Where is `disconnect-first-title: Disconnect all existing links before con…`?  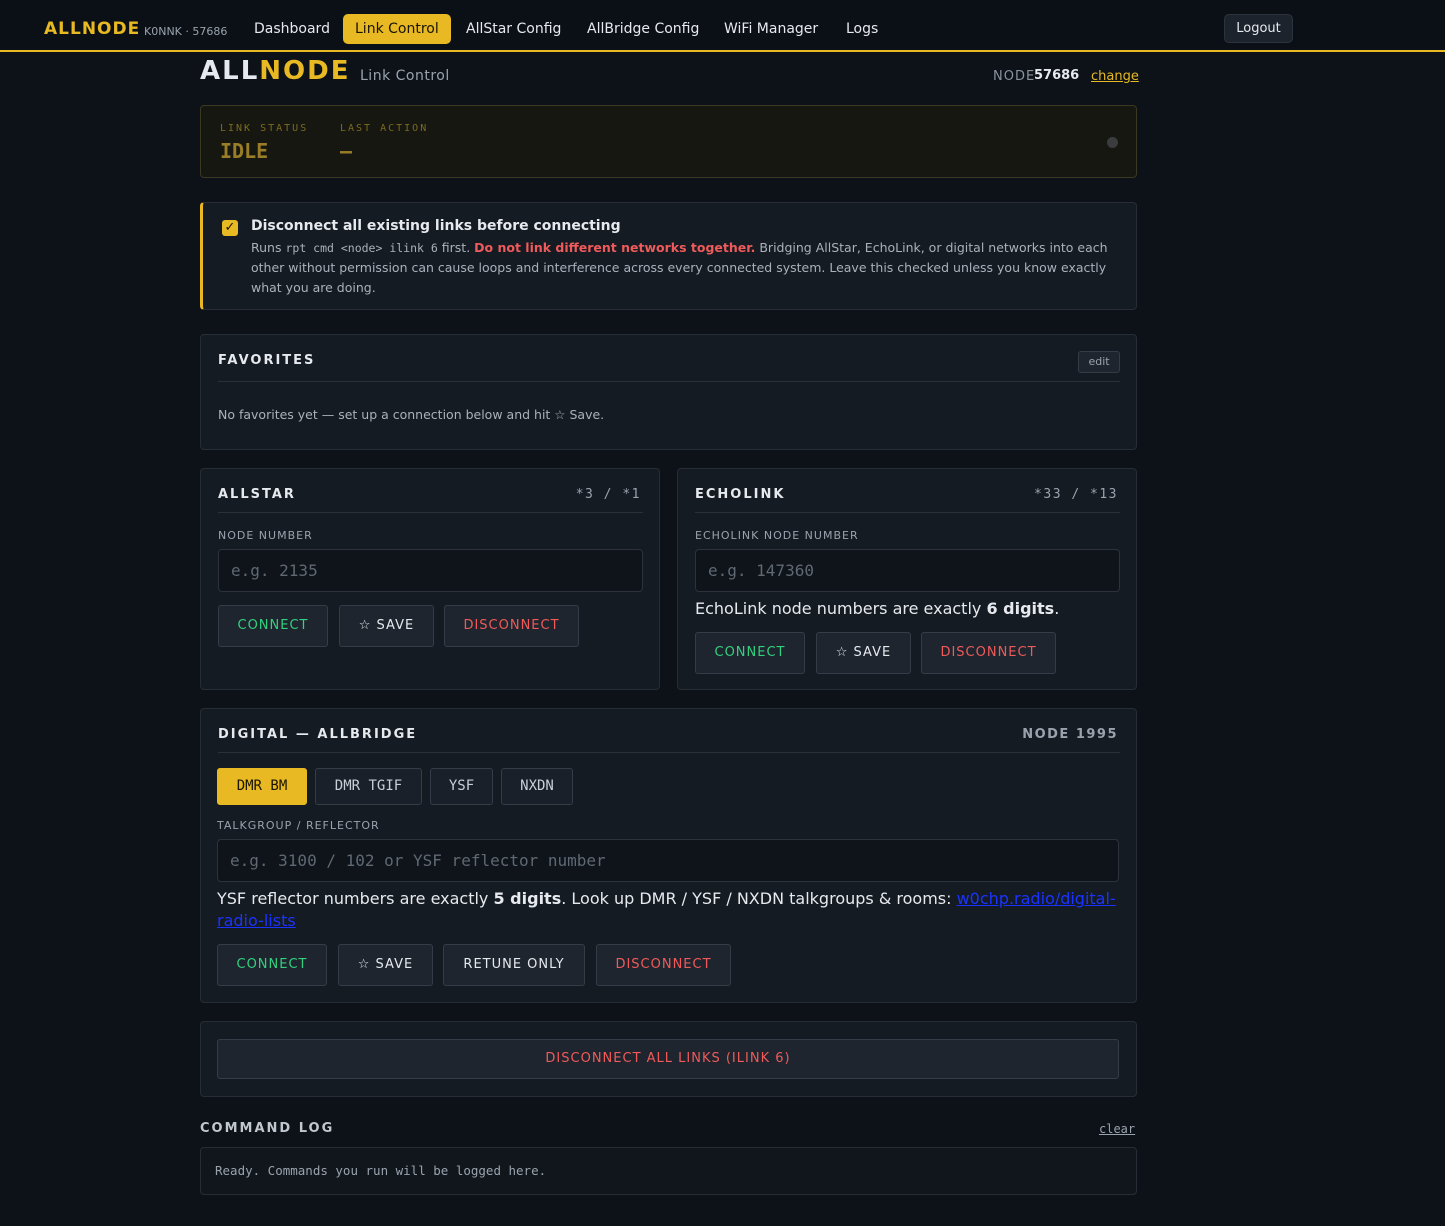
disconnect-first-title: Disconnect all existing links before con… is located at coordinates (436, 226).